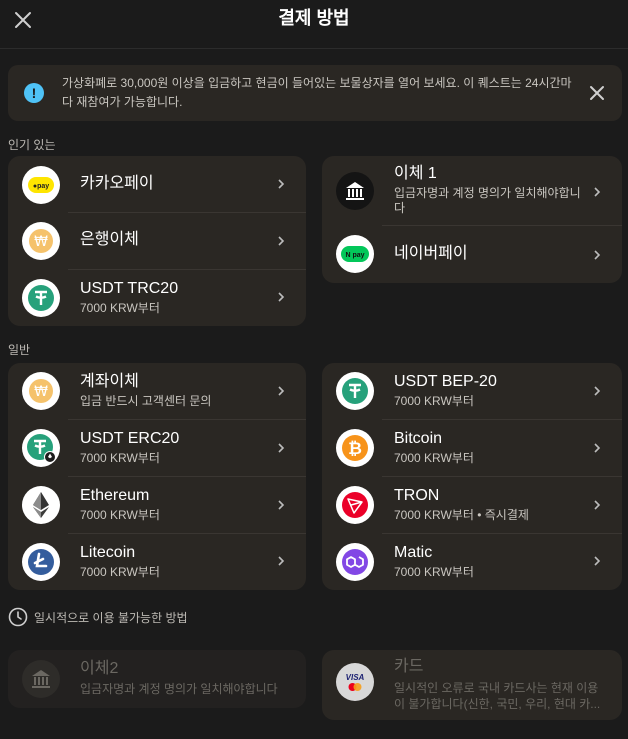 Image resolution: width=628 pixels, height=739 pixels. I want to click on section-label-unavailable: 일시적으로 이용 불가능한 방법, so click(111, 618).